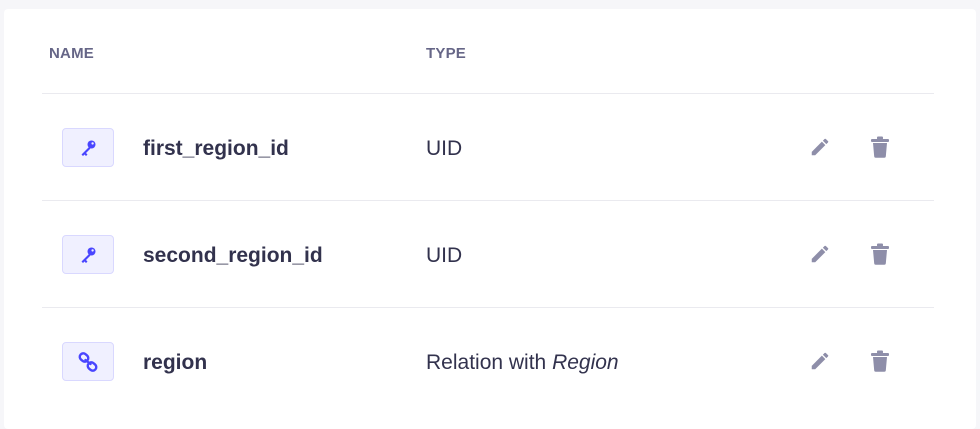  What do you see at coordinates (446, 53) in the screenshot?
I see `column-header-type: TYPE` at bounding box center [446, 53].